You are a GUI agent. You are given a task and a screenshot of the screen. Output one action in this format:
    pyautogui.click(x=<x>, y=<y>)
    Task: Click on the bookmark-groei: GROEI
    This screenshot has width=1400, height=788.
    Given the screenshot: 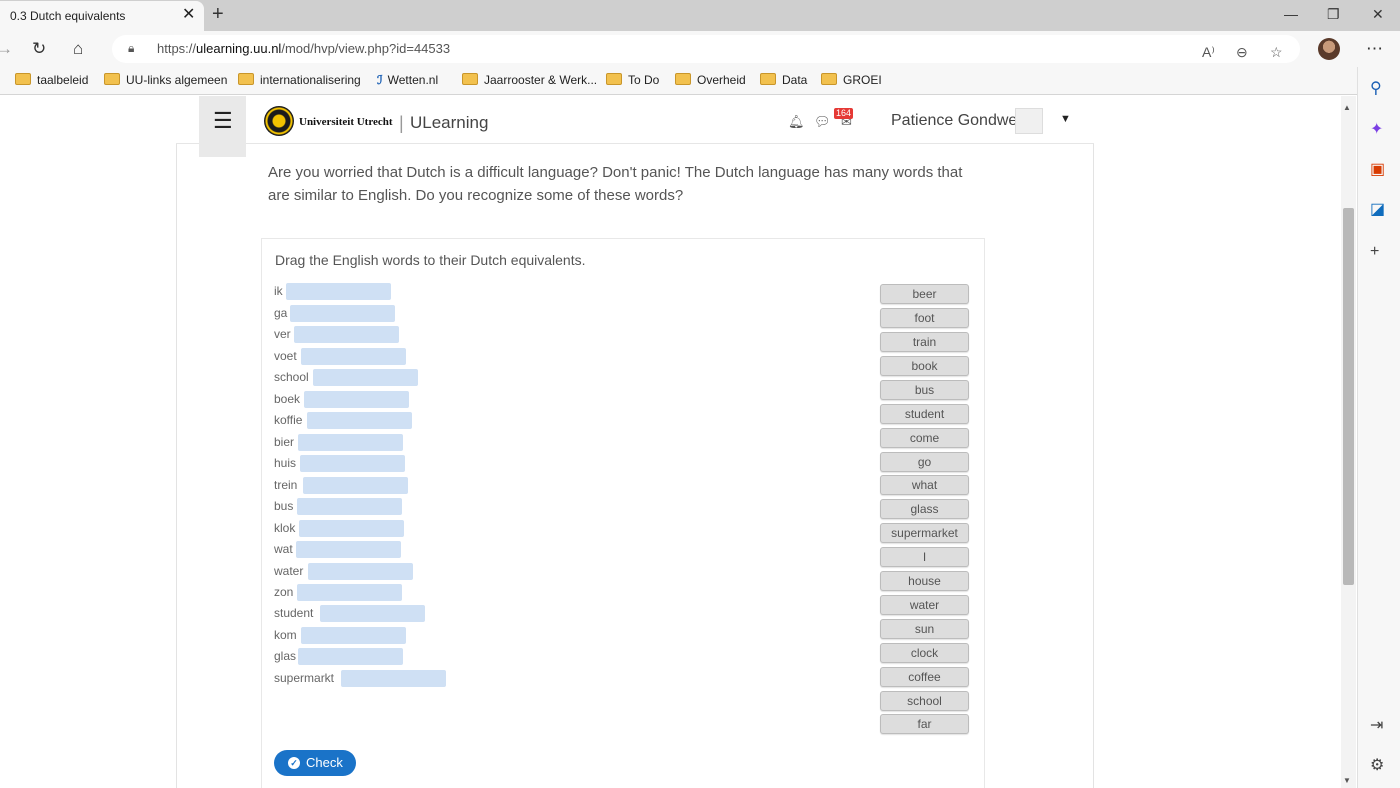 What is the action you would take?
    pyautogui.click(x=851, y=80)
    